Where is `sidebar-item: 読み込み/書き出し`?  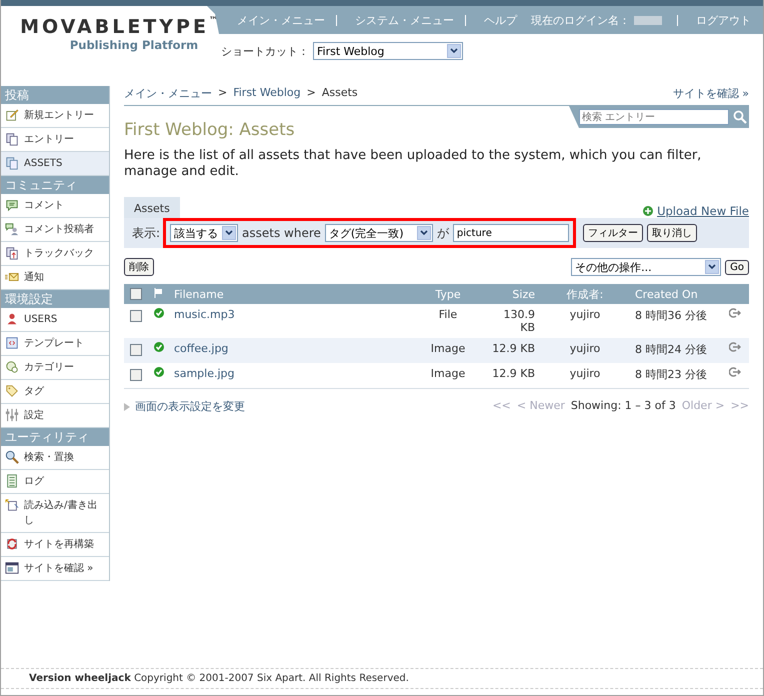
sidebar-item: 読み込み/書き出し is located at coordinates (55, 513).